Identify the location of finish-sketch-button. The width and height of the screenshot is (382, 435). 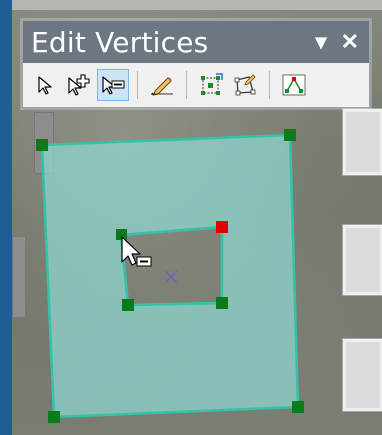
(294, 85).